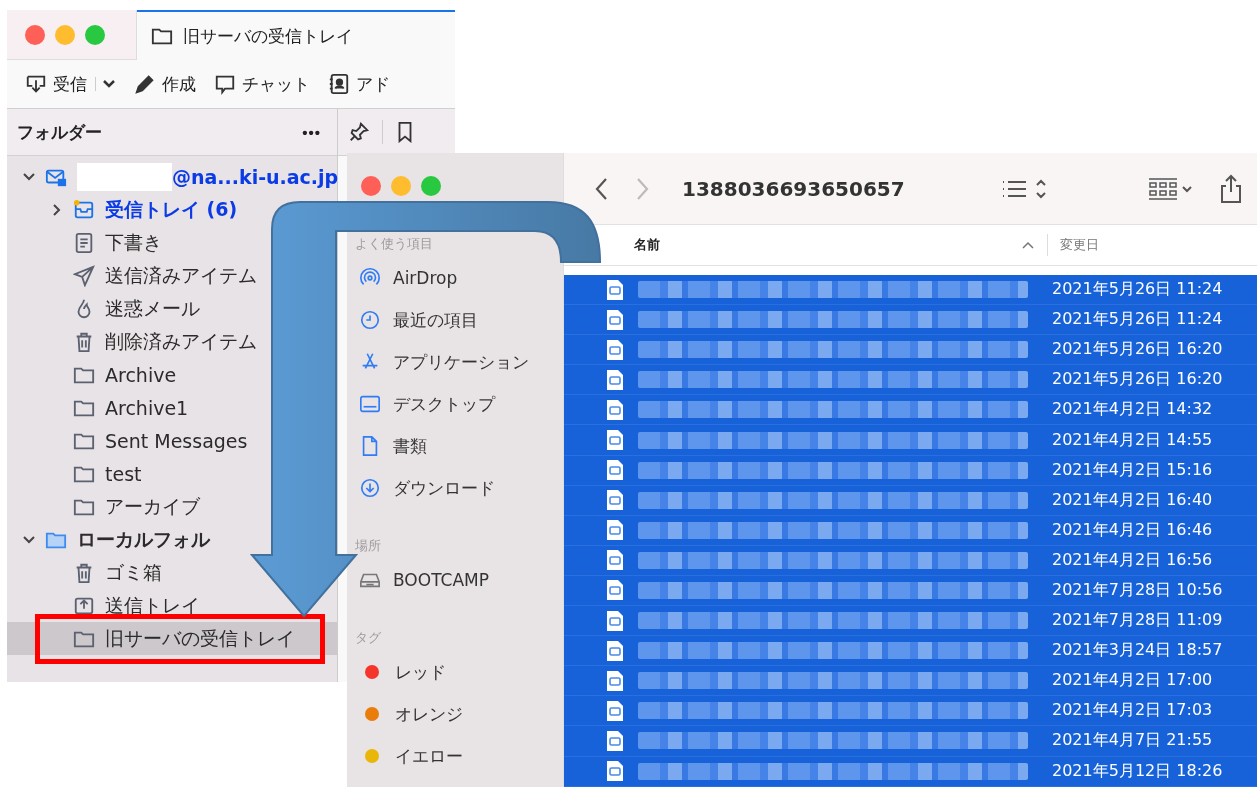  Describe the element at coordinates (910, 530) in the screenshot. I see `file-row: 2021年4月2日 16:46` at that location.